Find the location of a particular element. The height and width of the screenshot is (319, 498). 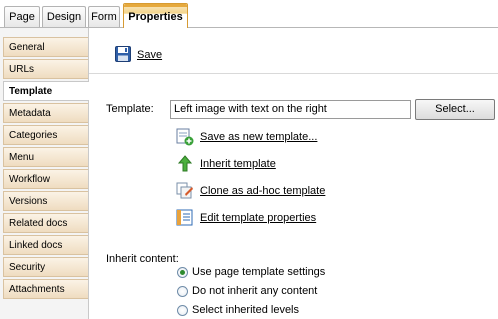

inherit-content-label: Inherit content: is located at coordinates (142, 259).